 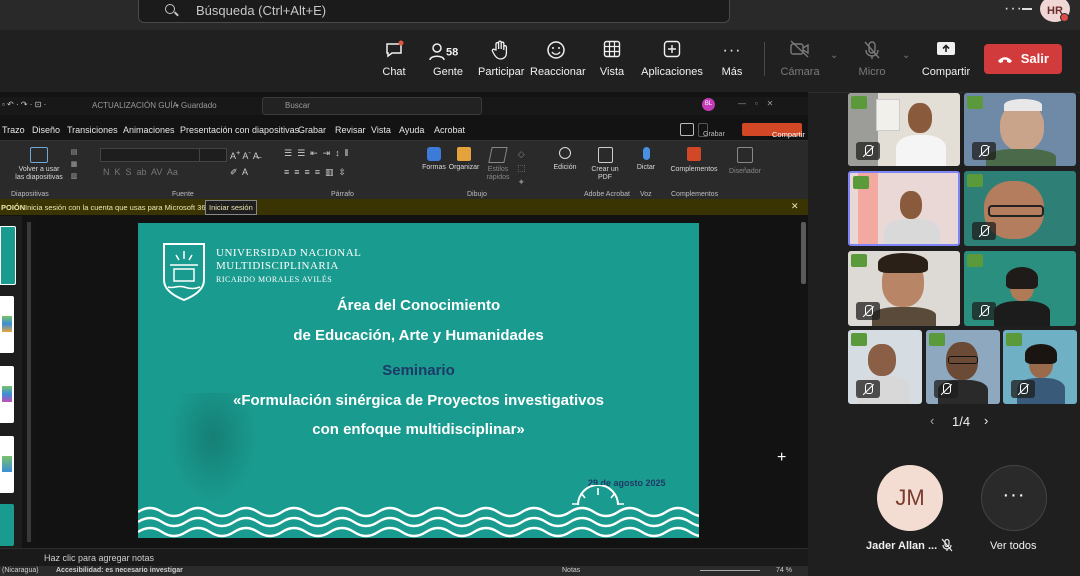 What do you see at coordinates (672, 63) in the screenshot?
I see `apps-button: Aplicaciones` at bounding box center [672, 63].